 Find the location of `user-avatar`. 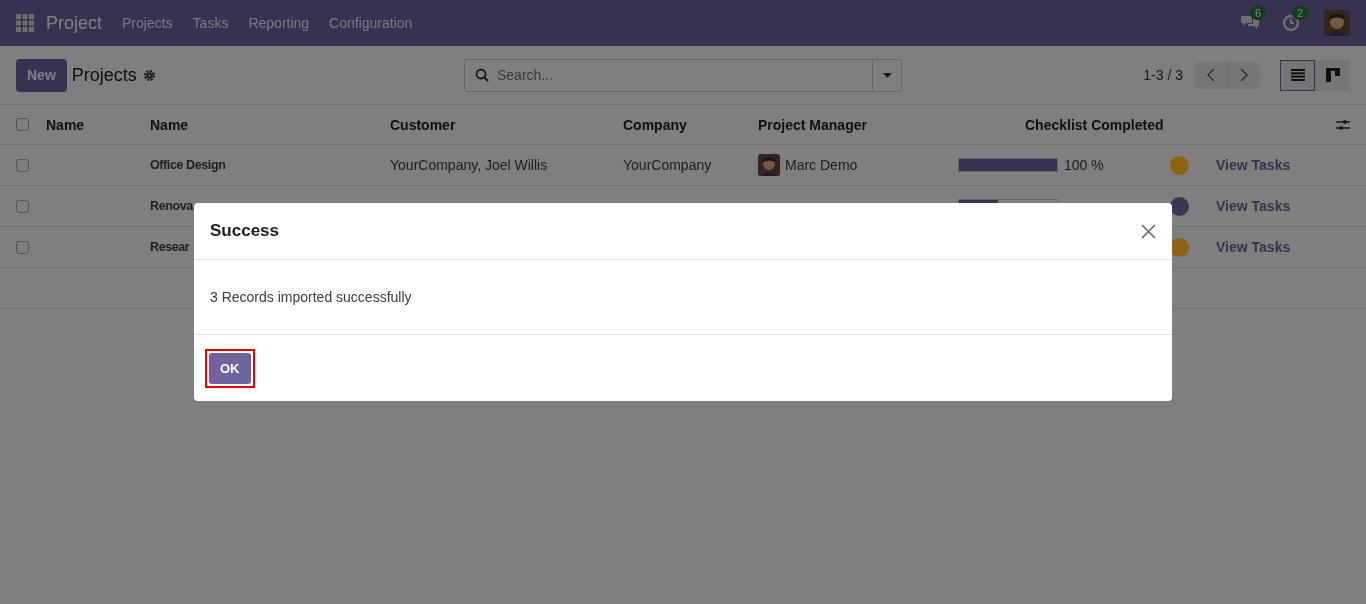

user-avatar is located at coordinates (1337, 23).